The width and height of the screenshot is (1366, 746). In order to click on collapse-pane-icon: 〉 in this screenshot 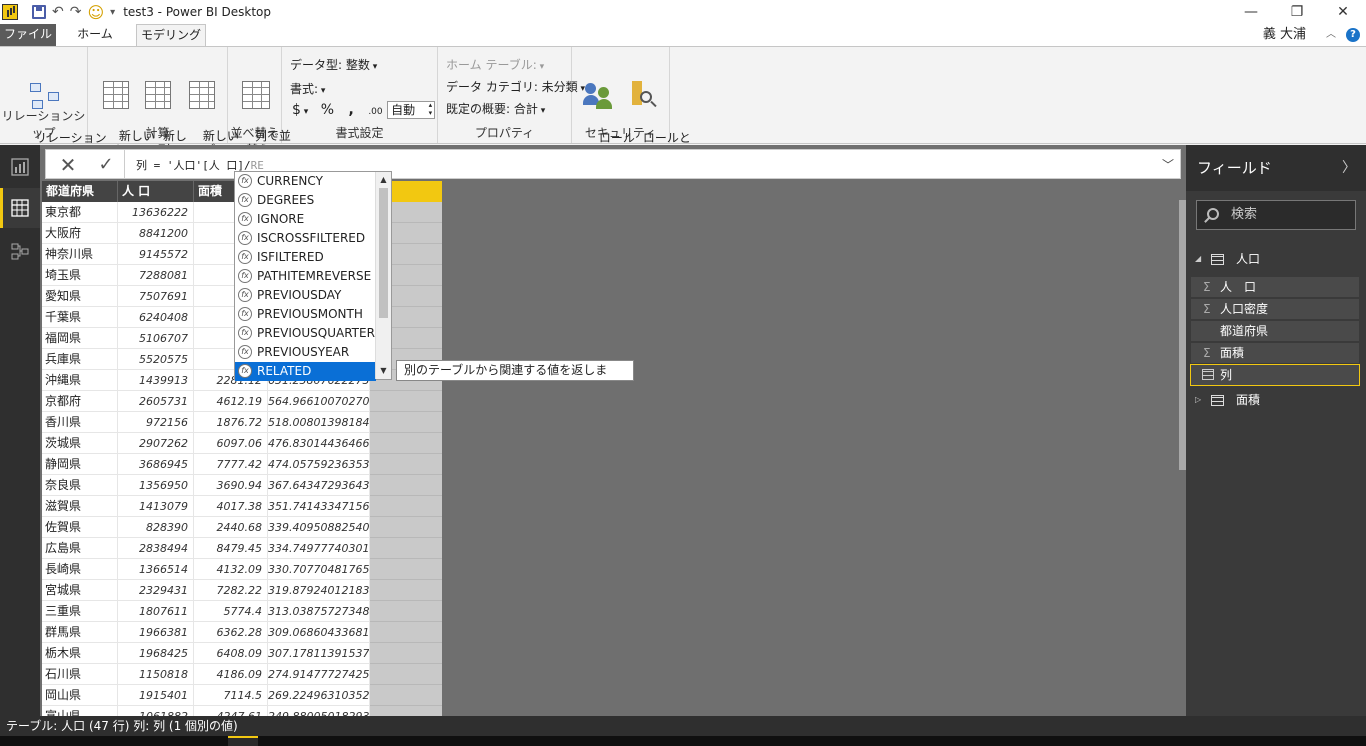, I will do `click(1349, 168)`.